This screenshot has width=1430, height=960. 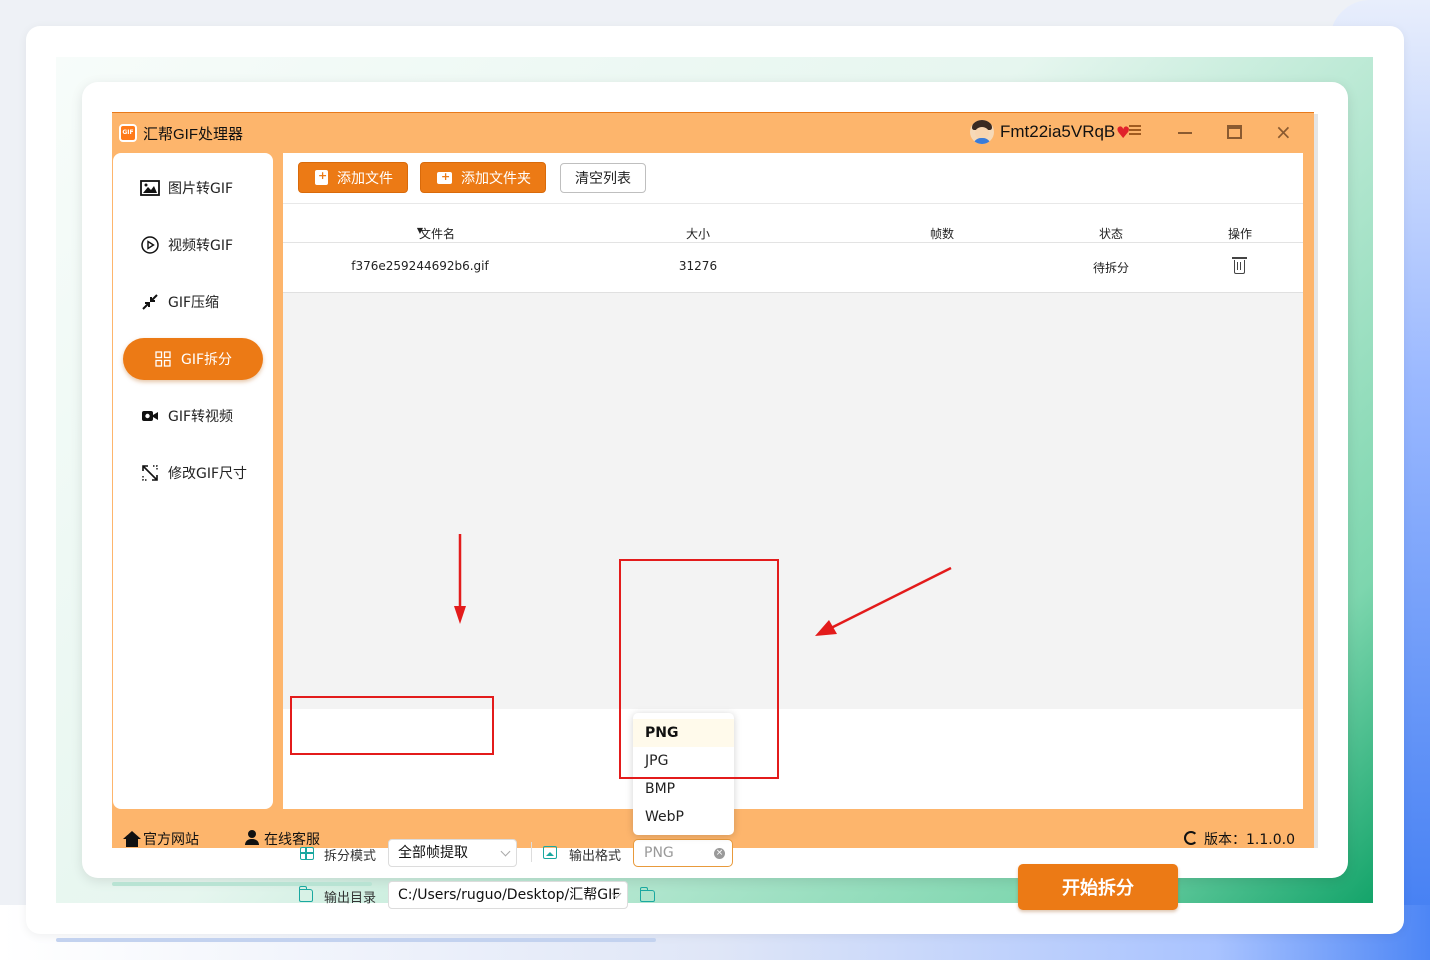 What do you see at coordinates (713, 835) in the screenshot?
I see `footer: 官方网站 在线客服 版本：1.1.0.0` at bounding box center [713, 835].